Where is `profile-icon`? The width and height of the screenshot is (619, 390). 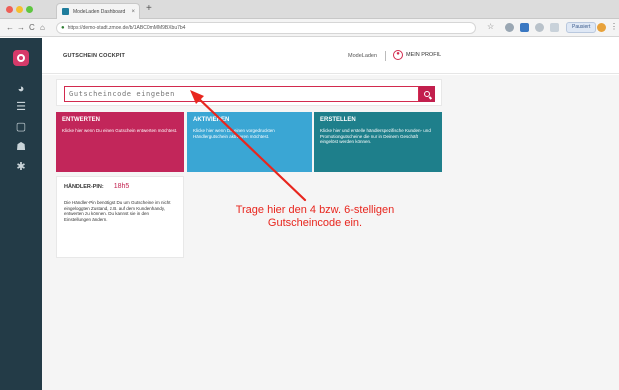 profile-icon is located at coordinates (601, 27).